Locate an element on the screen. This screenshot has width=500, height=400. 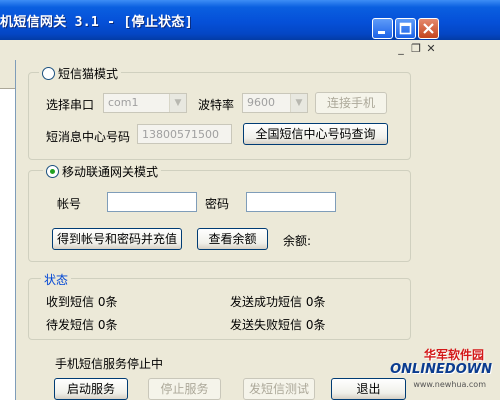
gateway-mode-label: 移动联通网关模式 is located at coordinates (110, 172).